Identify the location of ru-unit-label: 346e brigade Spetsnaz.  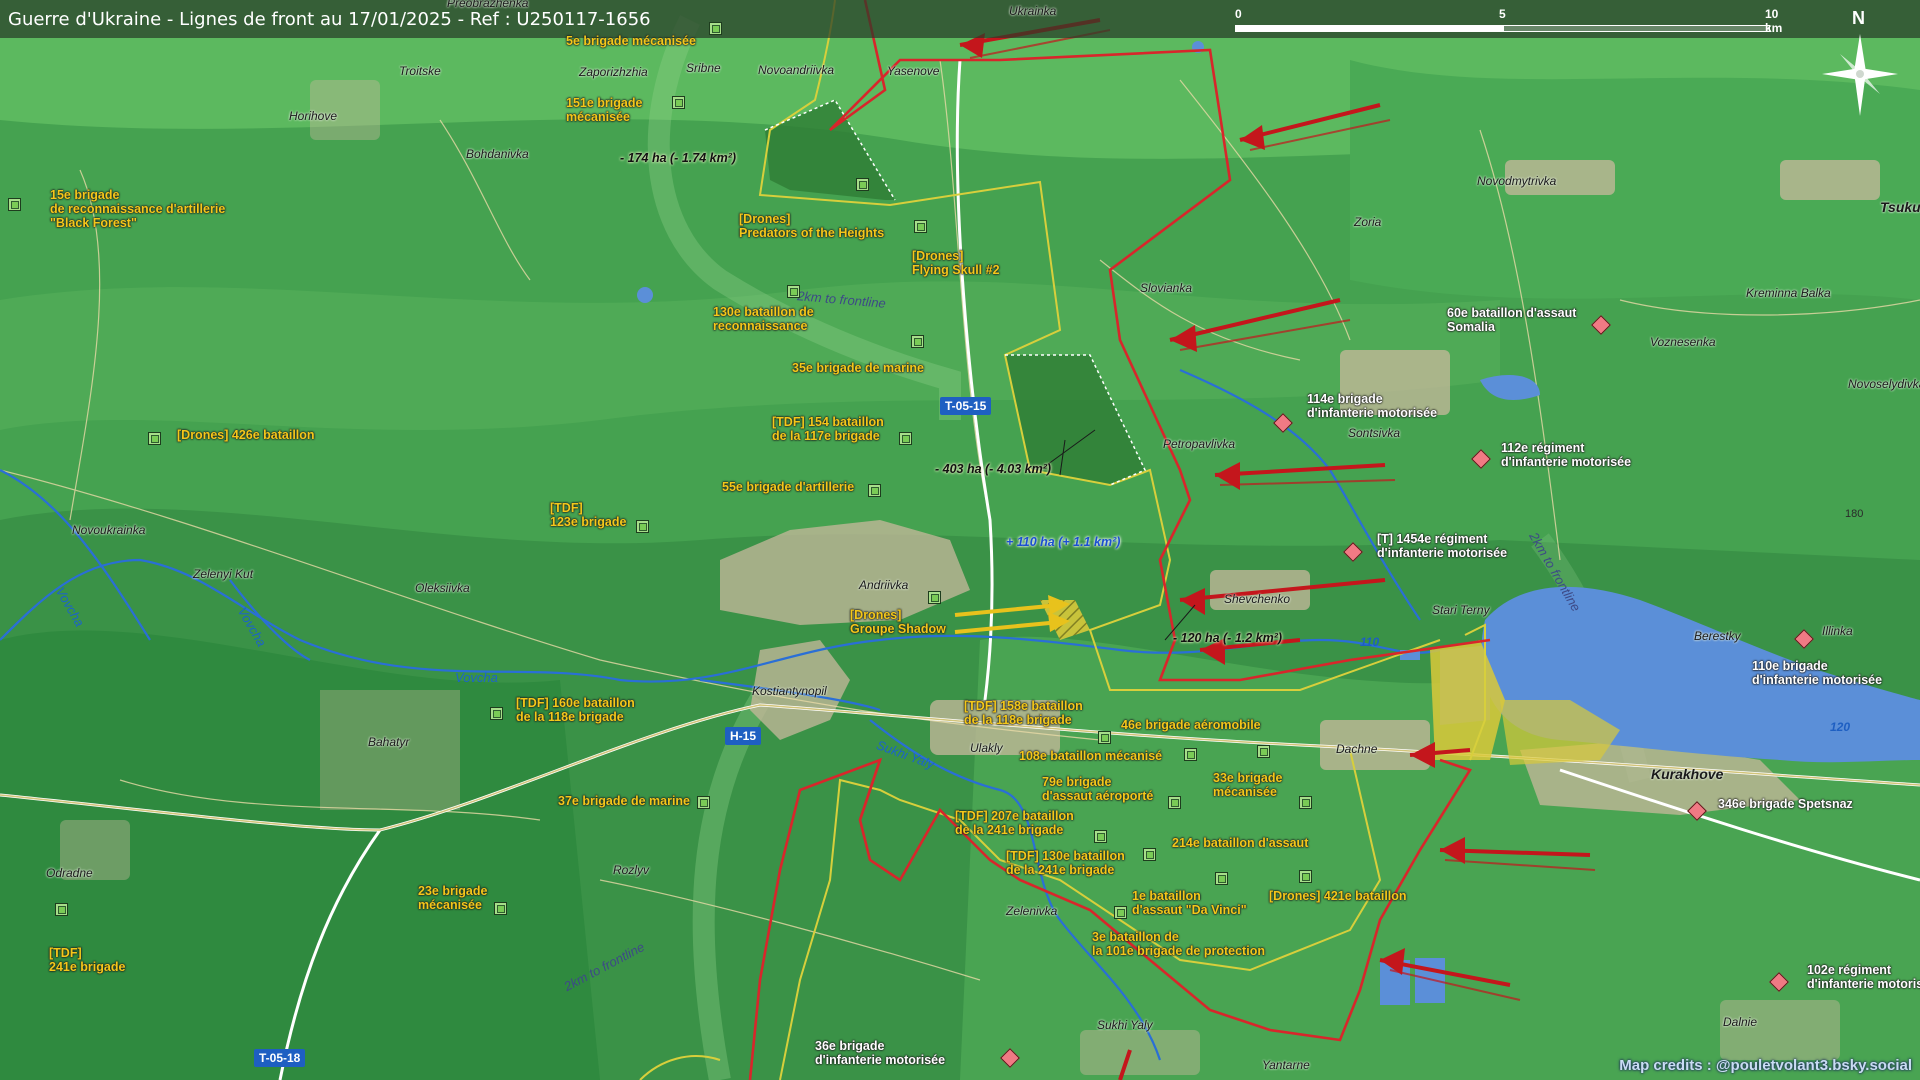
(1785, 804).